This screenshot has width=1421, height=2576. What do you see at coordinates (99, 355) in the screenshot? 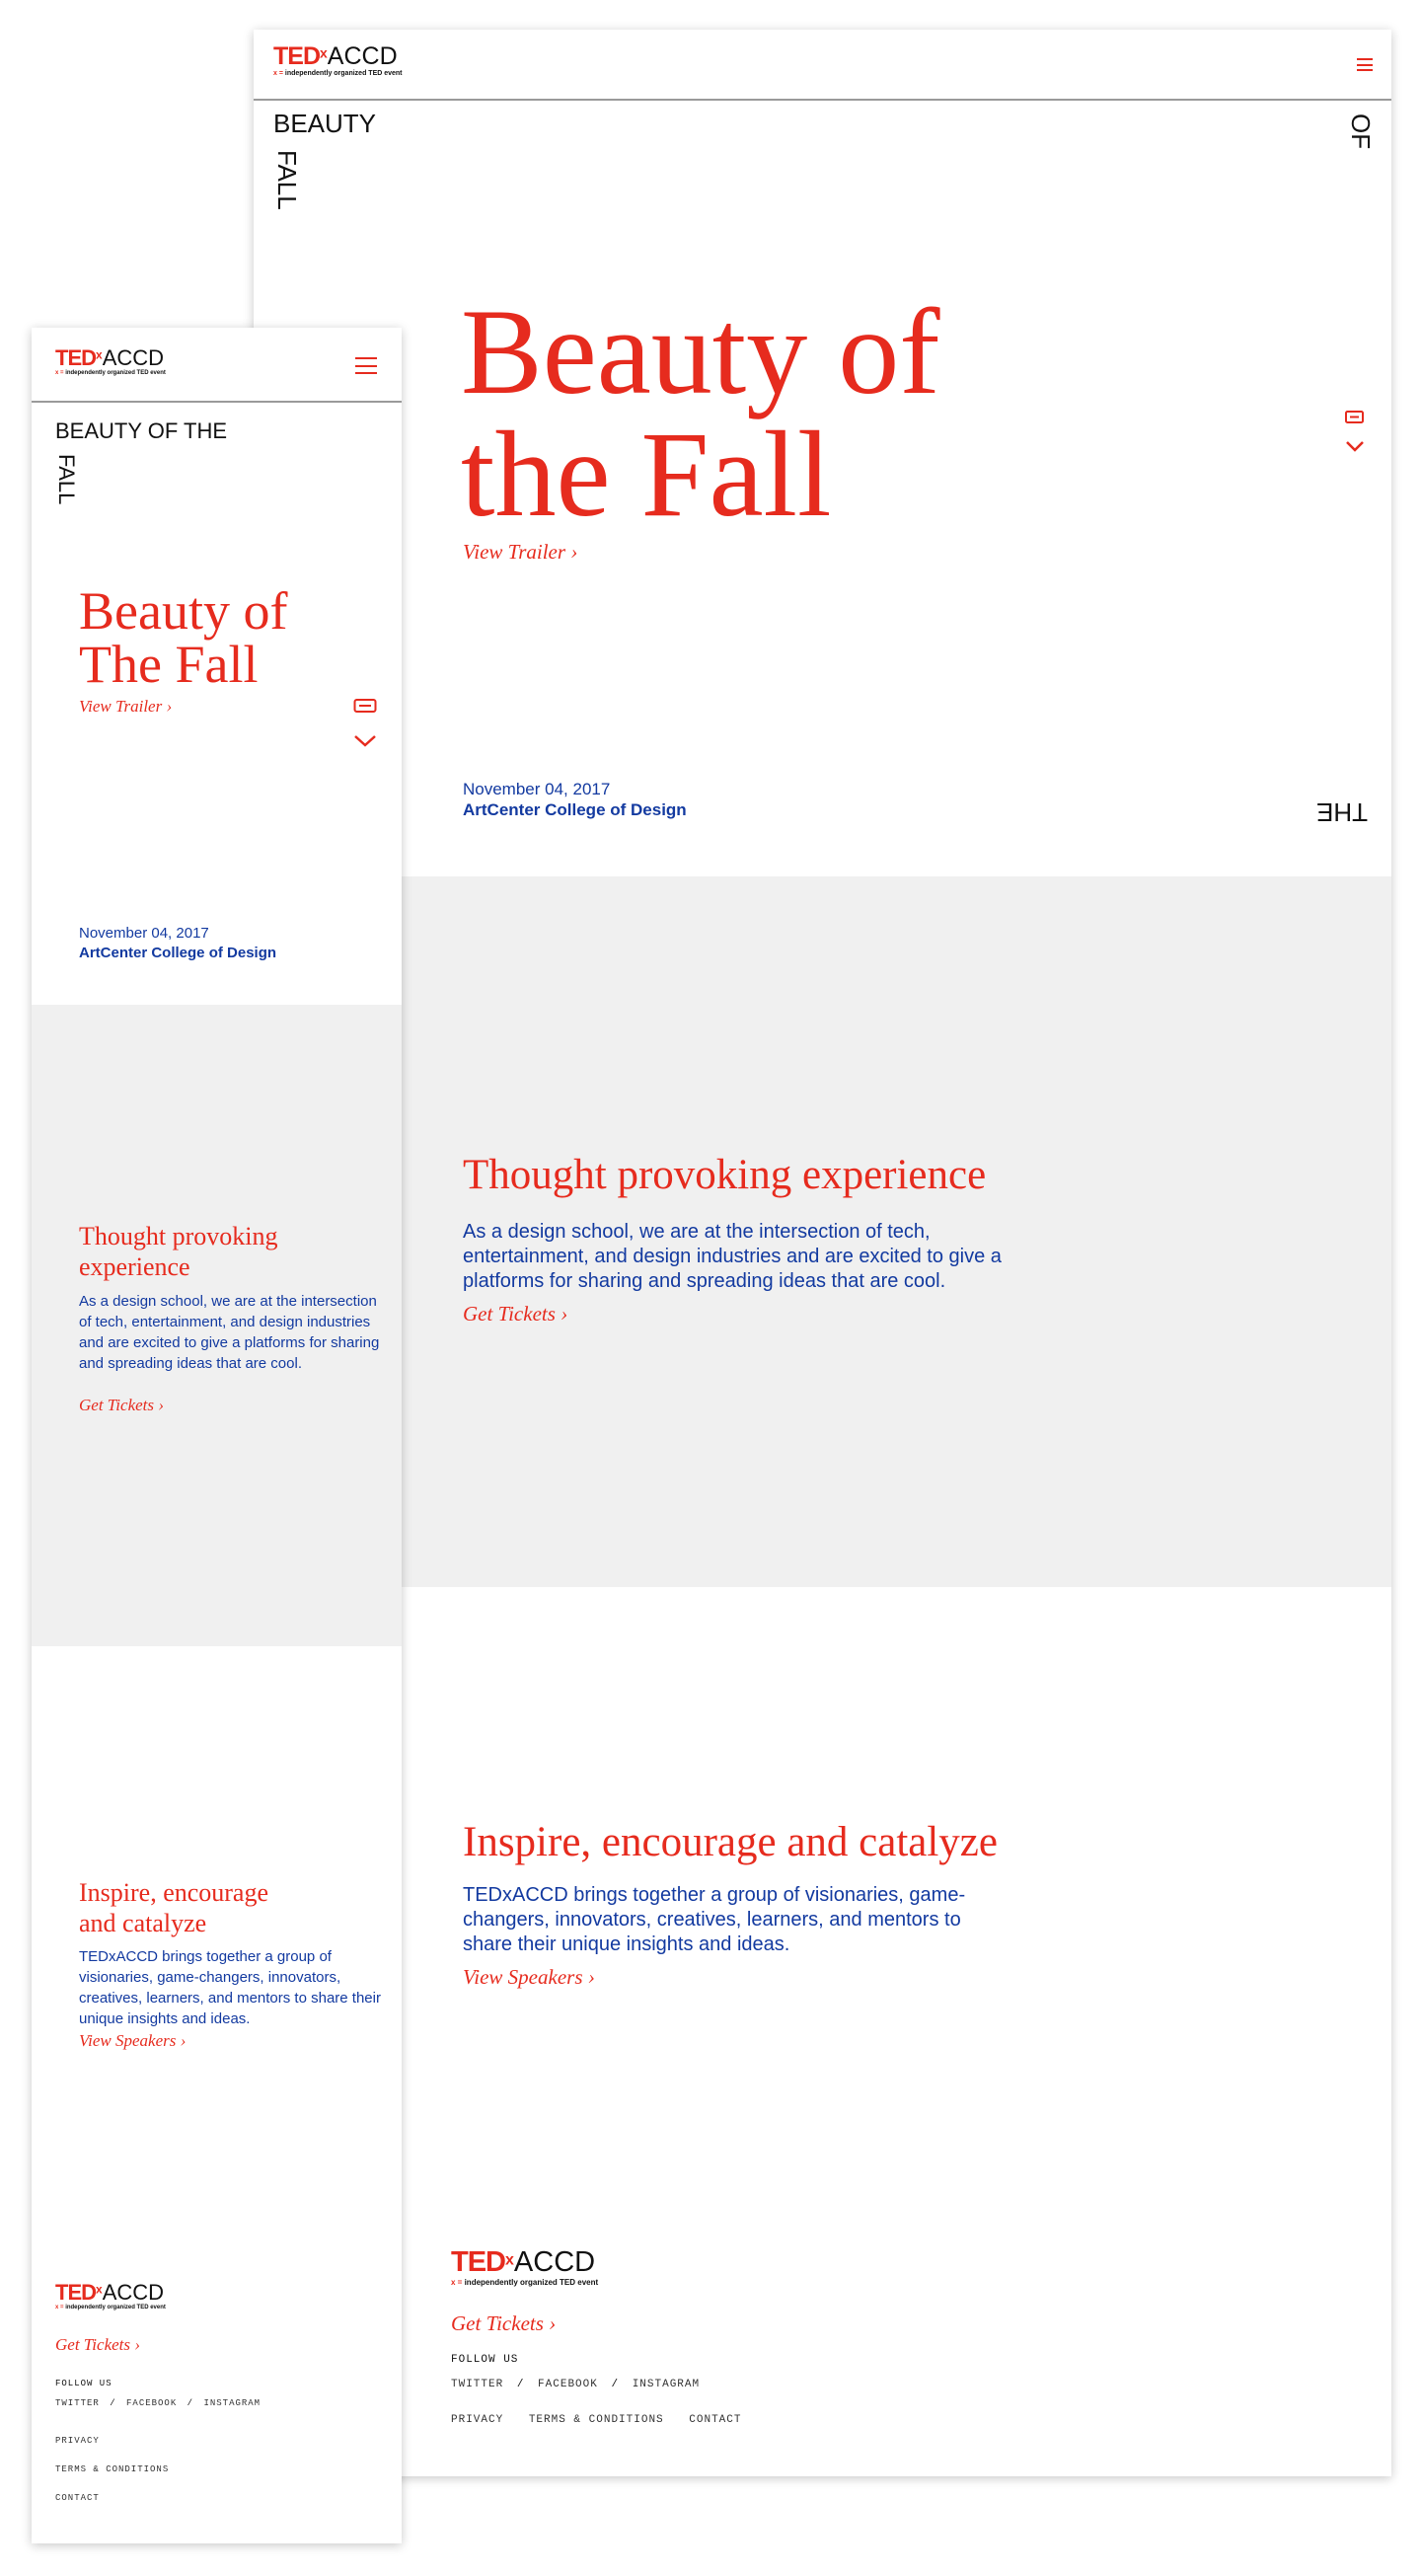
I see `mobile-logo-x: x` at bounding box center [99, 355].